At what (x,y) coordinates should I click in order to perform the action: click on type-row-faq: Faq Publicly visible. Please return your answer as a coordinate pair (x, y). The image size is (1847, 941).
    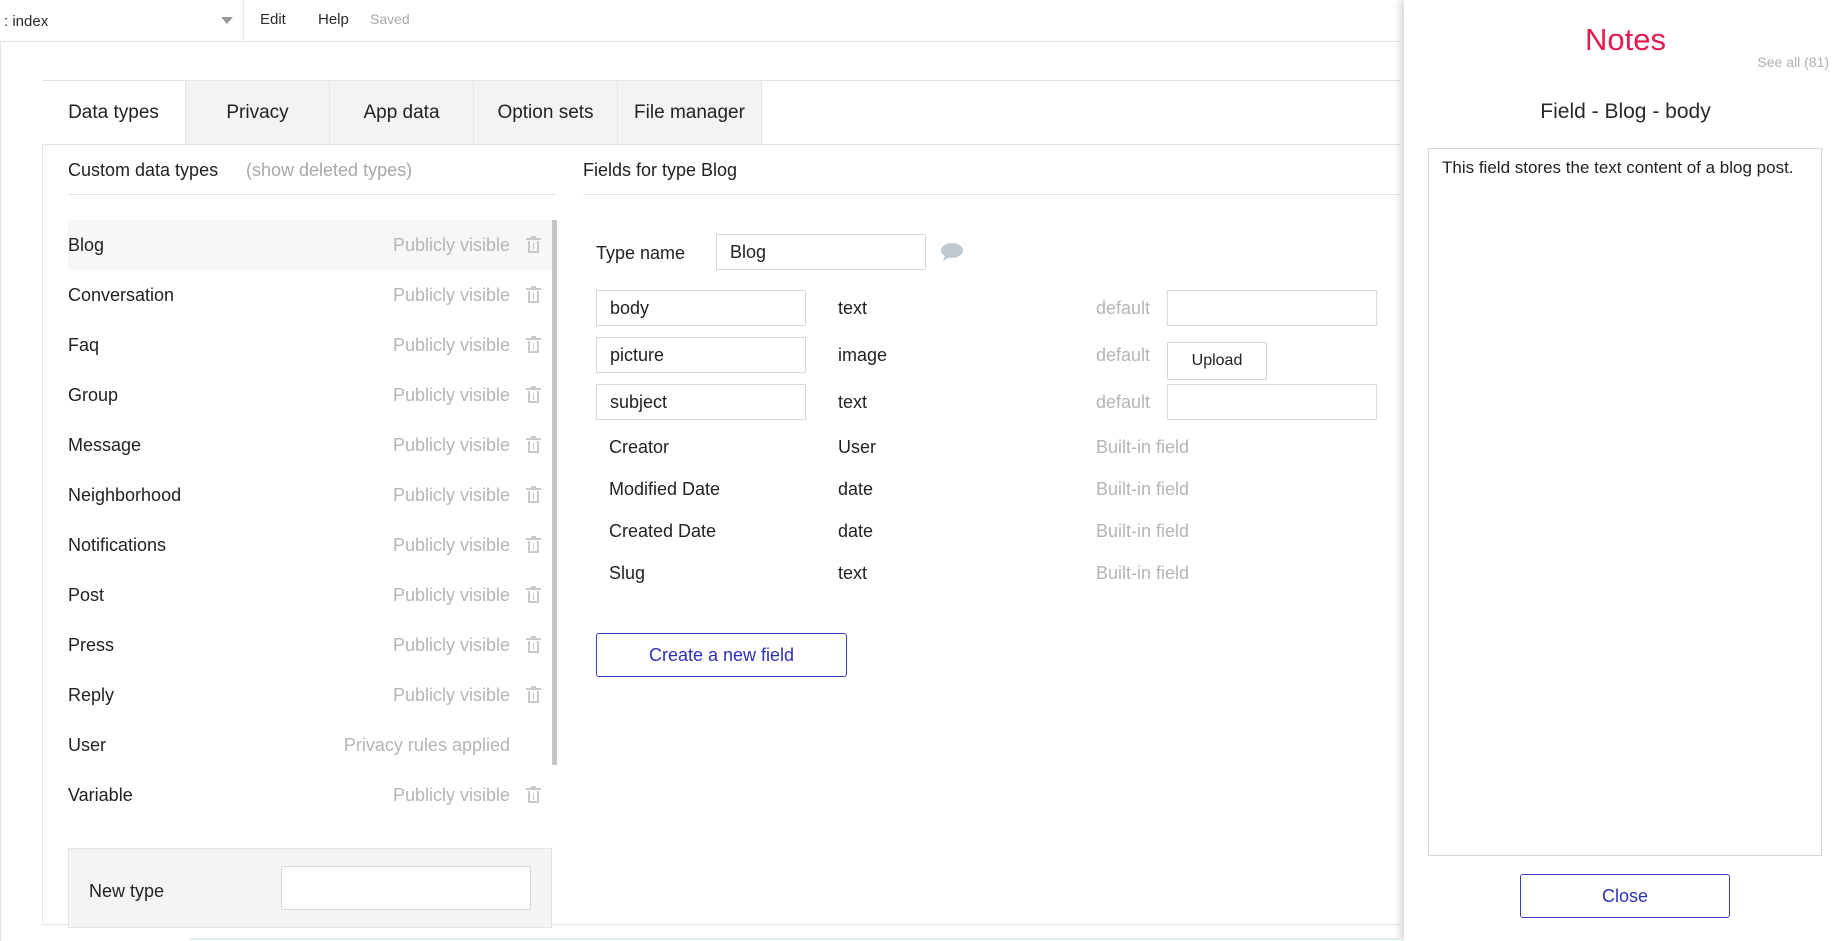
    Looking at the image, I should click on (310, 345).